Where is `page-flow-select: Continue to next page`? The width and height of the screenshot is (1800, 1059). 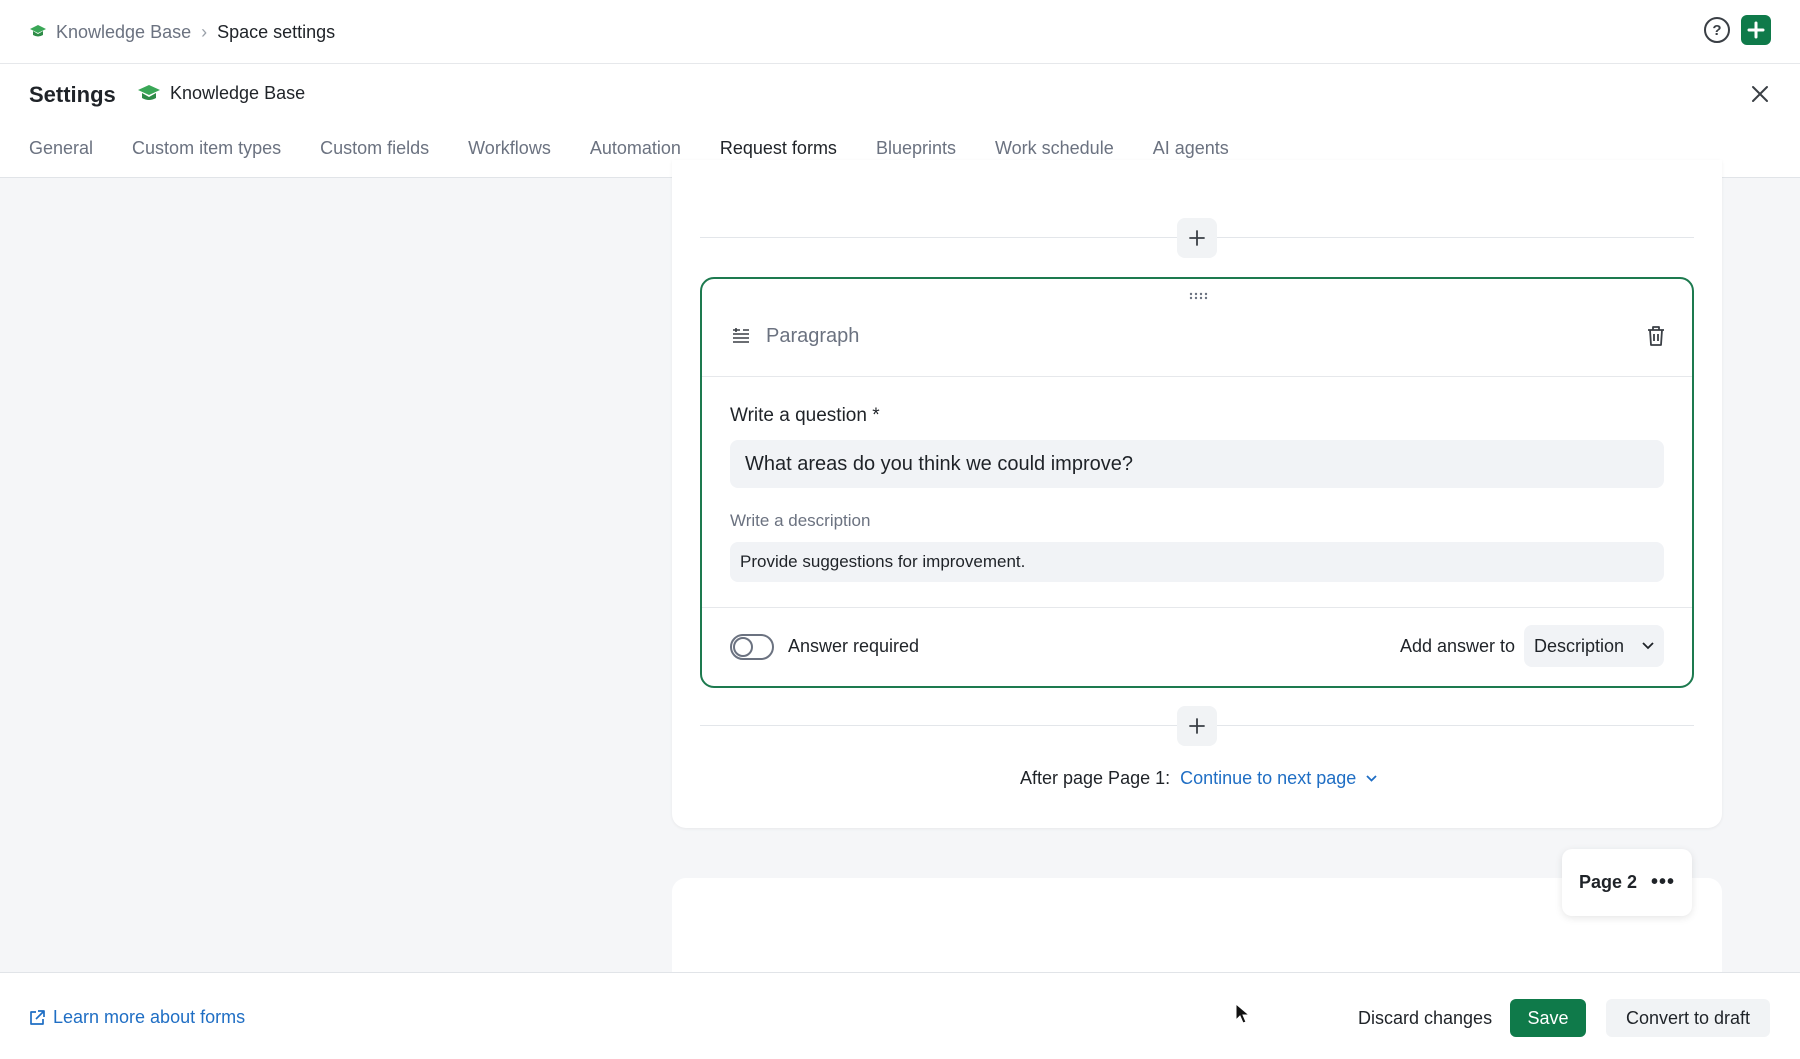
page-flow-select: Continue to next page is located at coordinates (1278, 778).